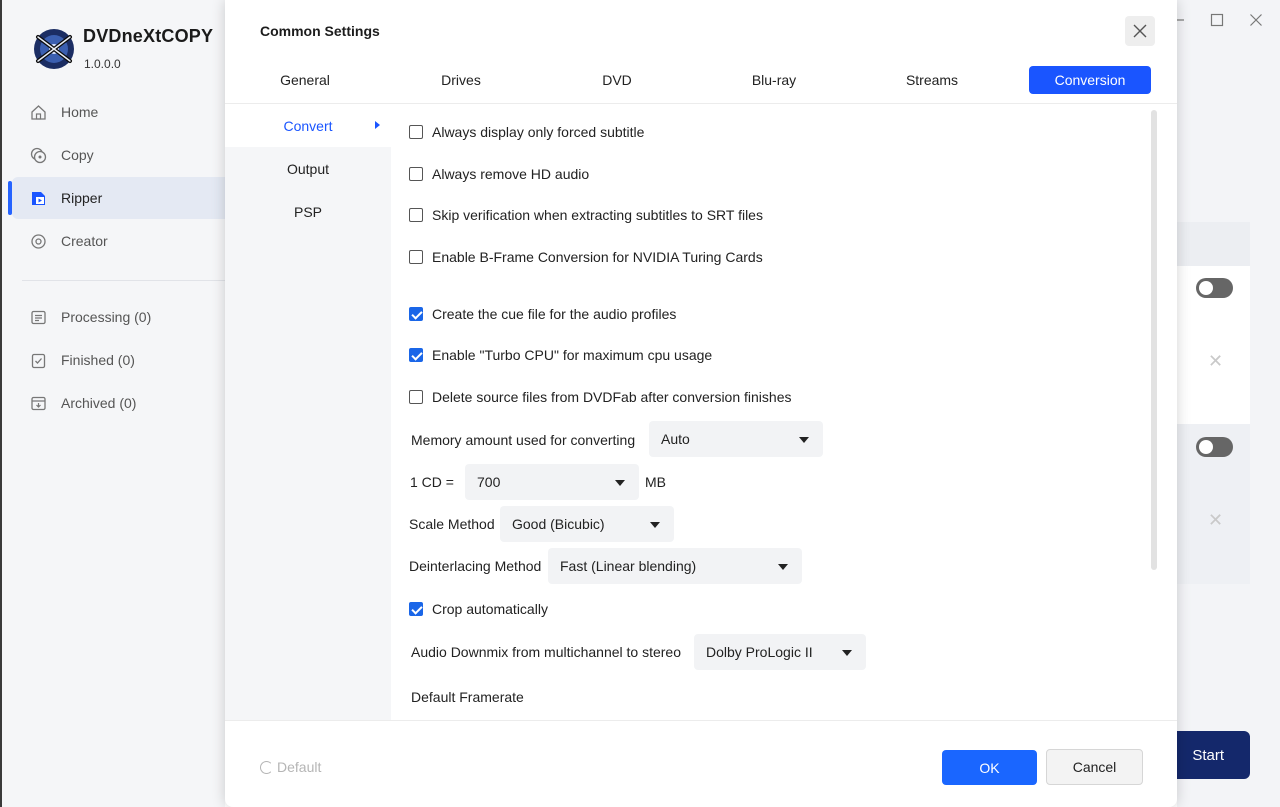 The height and width of the screenshot is (807, 1280). I want to click on downmix-select: Dolby ProLogic II, so click(780, 652).